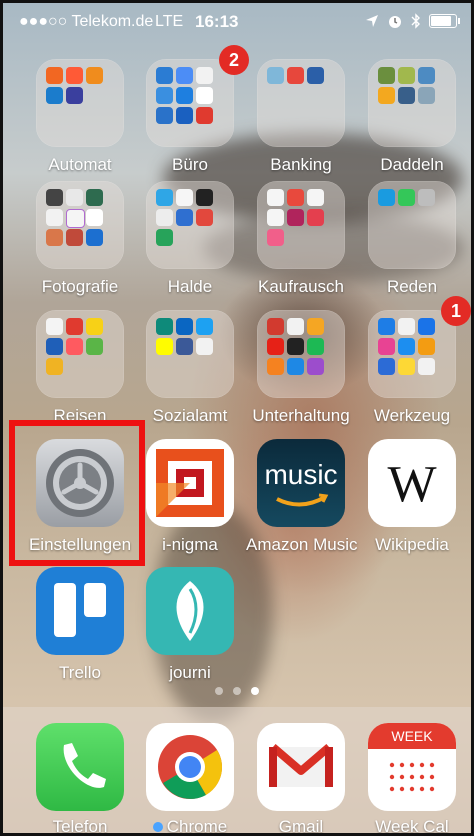  I want to click on app-chrome: Chrome, so click(190, 779).